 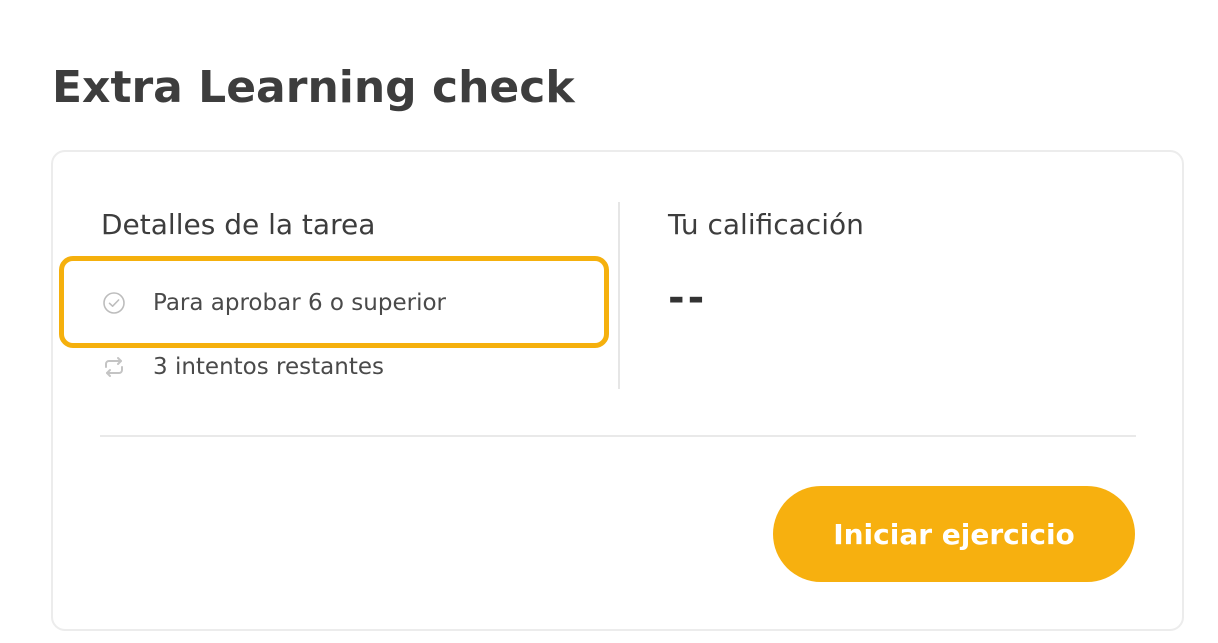 I want to click on pass-requirement-text: Para aprobar 6 o superior, so click(x=299, y=303).